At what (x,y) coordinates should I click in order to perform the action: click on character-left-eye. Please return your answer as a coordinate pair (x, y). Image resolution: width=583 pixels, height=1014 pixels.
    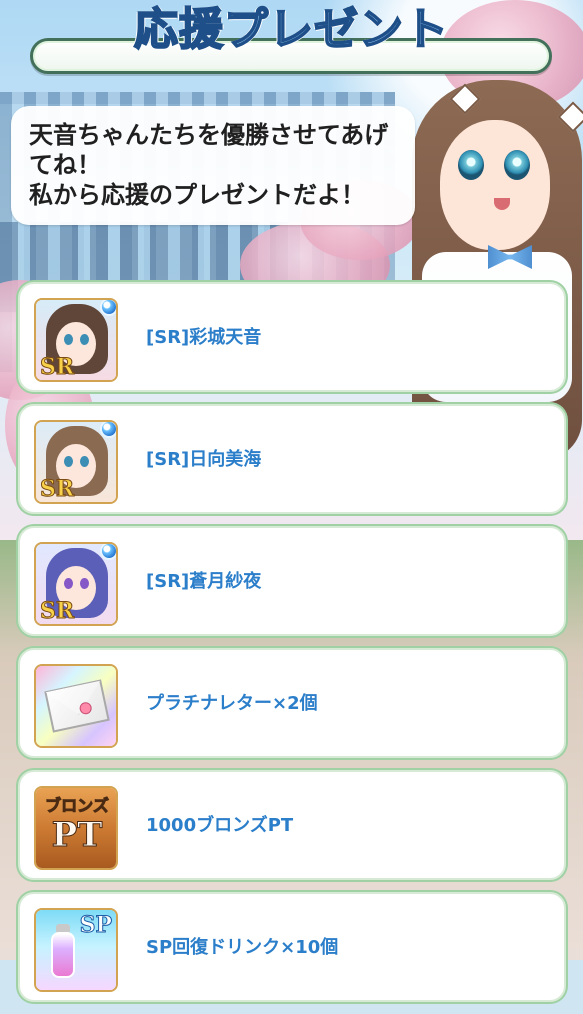
    Looking at the image, I should click on (471, 165).